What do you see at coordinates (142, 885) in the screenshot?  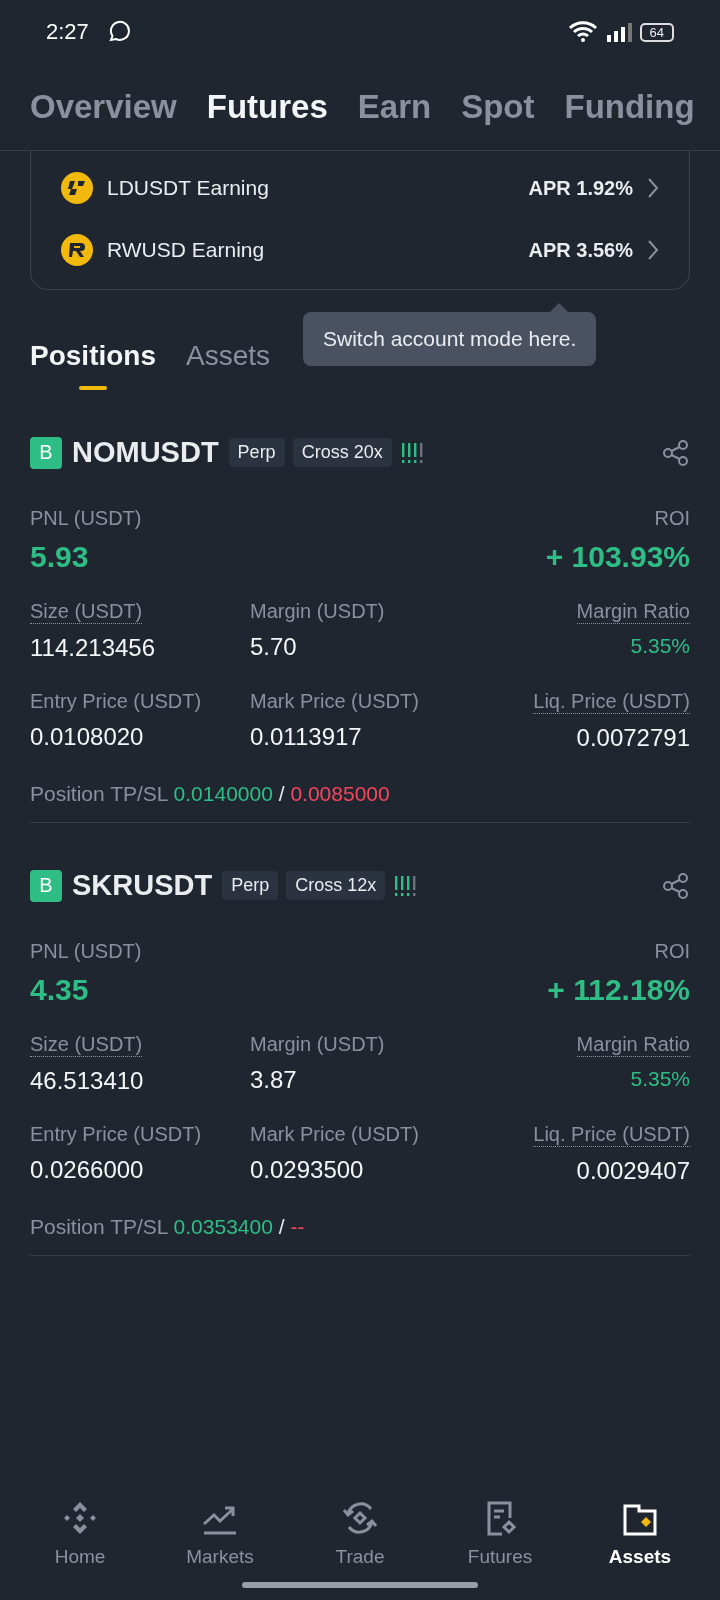 I see `symbol-name: SKRUSDT` at bounding box center [142, 885].